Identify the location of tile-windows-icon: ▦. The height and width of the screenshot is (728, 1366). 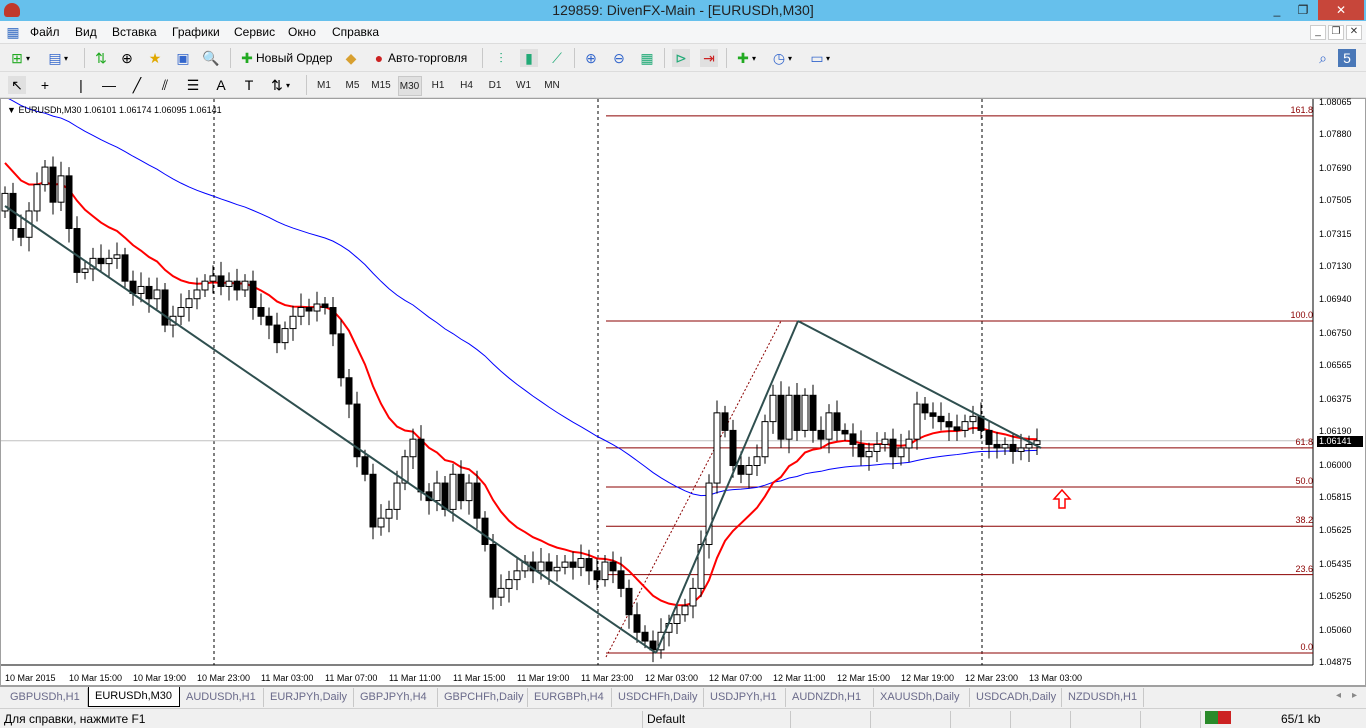
(647, 58).